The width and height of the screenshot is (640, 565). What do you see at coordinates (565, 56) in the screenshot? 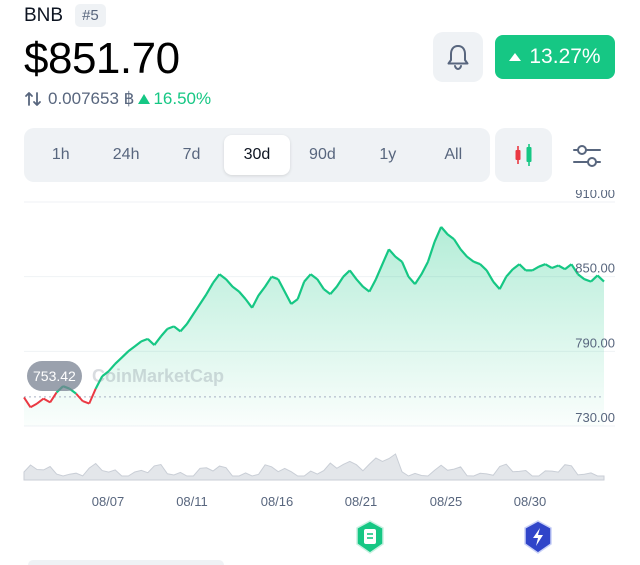
I see `change-badge-value: 13.27%` at bounding box center [565, 56].